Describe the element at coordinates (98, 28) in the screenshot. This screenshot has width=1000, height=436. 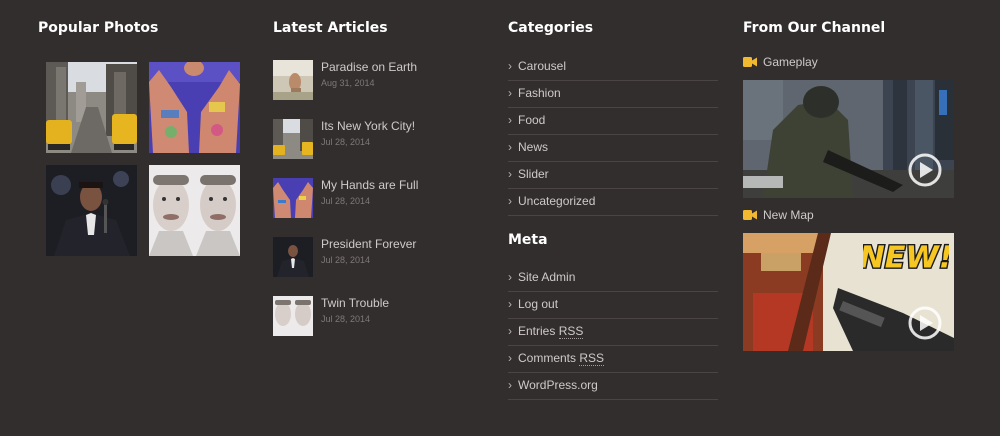
I see `popular-photos-title: Popular Photos` at that location.